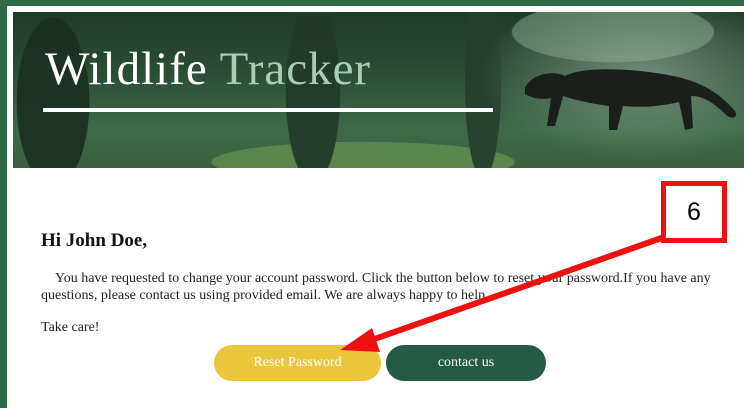  Describe the element at coordinates (297, 363) in the screenshot. I see `reset-password-button: Reset Password` at that location.